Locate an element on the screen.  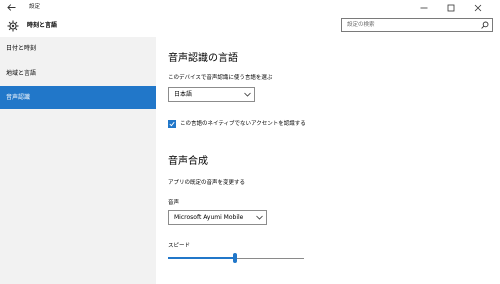
sidebar-item-speech: 音声認識 is located at coordinates (78, 97).